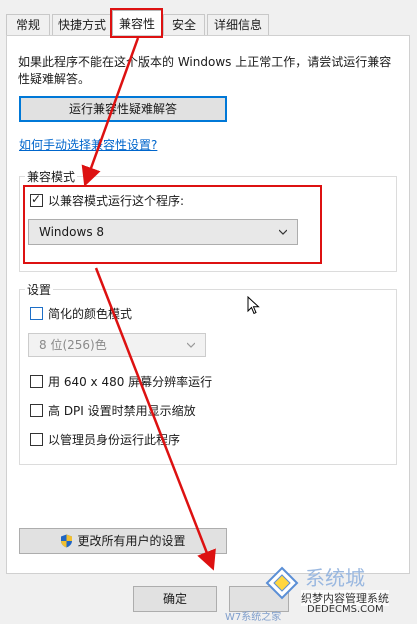  I want to click on tab-details: 详细信息, so click(238, 25).